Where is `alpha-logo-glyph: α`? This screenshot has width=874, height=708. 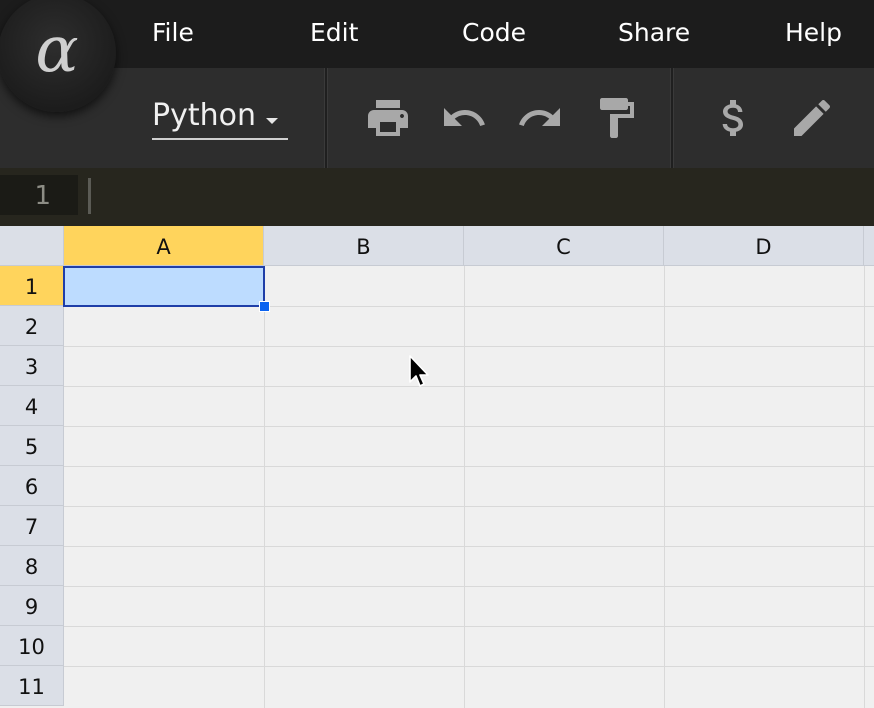
alpha-logo-glyph: α is located at coordinates (57, 50).